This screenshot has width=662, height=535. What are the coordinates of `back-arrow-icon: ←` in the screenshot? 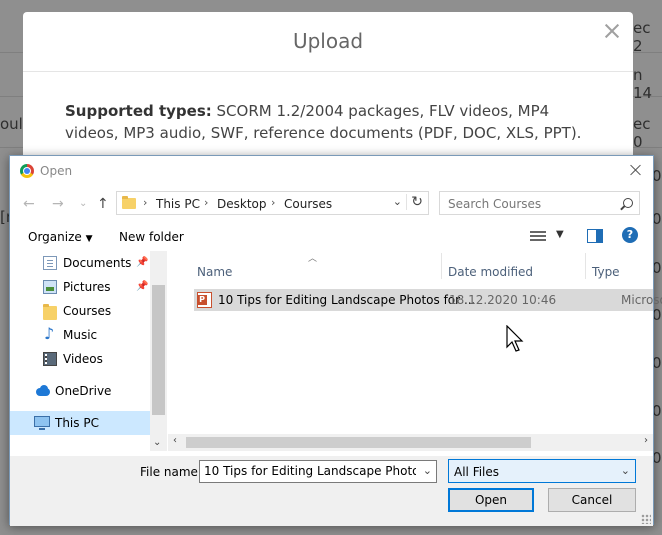 It's located at (29, 204).